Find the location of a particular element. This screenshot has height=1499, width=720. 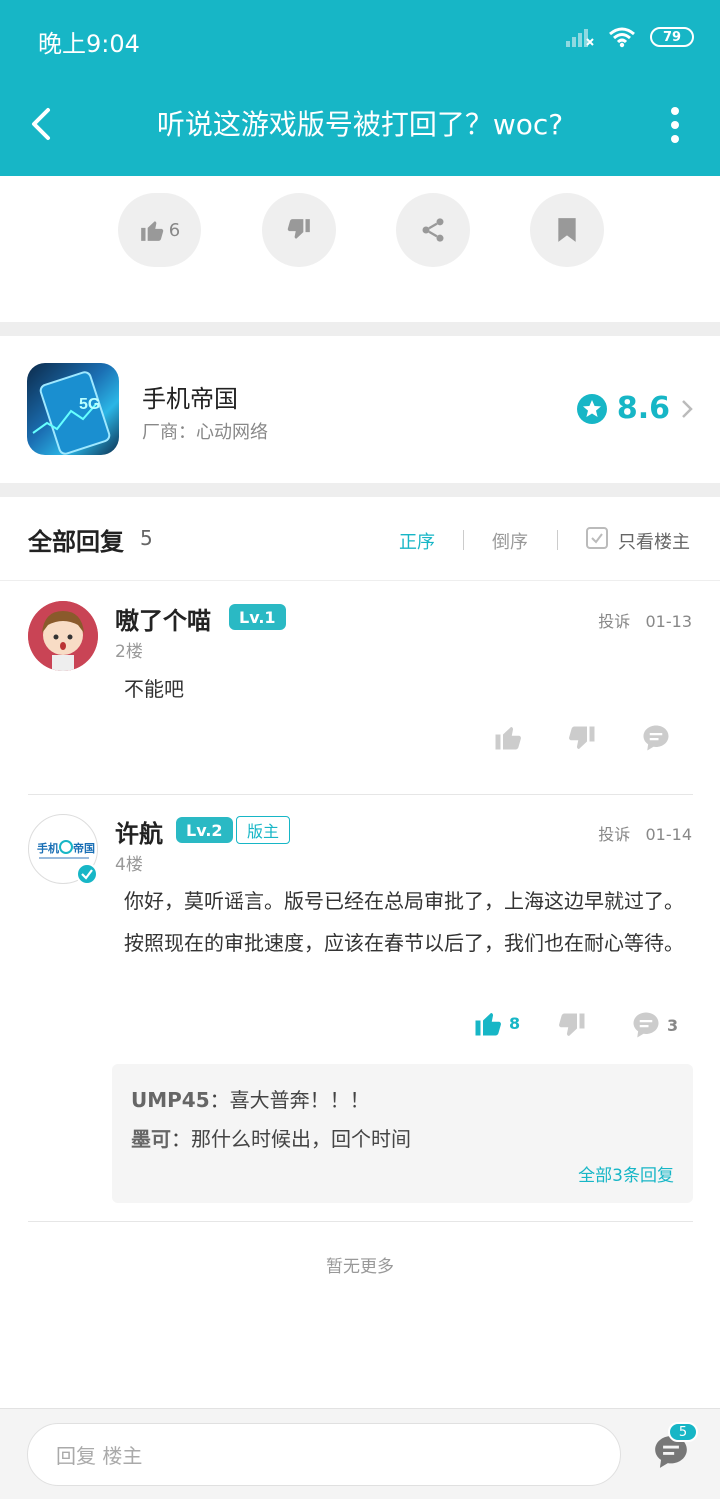

report-and-date: 投诉 01-13 is located at coordinates (645, 620).